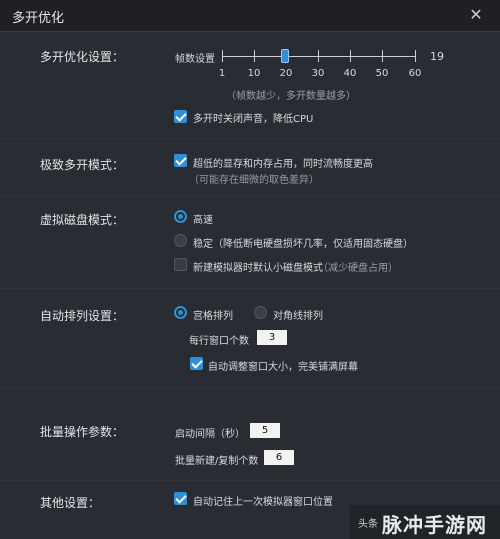 This screenshot has height=539, width=500. What do you see at coordinates (82, 220) in the screenshot?
I see `vdisk-section-label: 虚拟磁盘模式：` at bounding box center [82, 220].